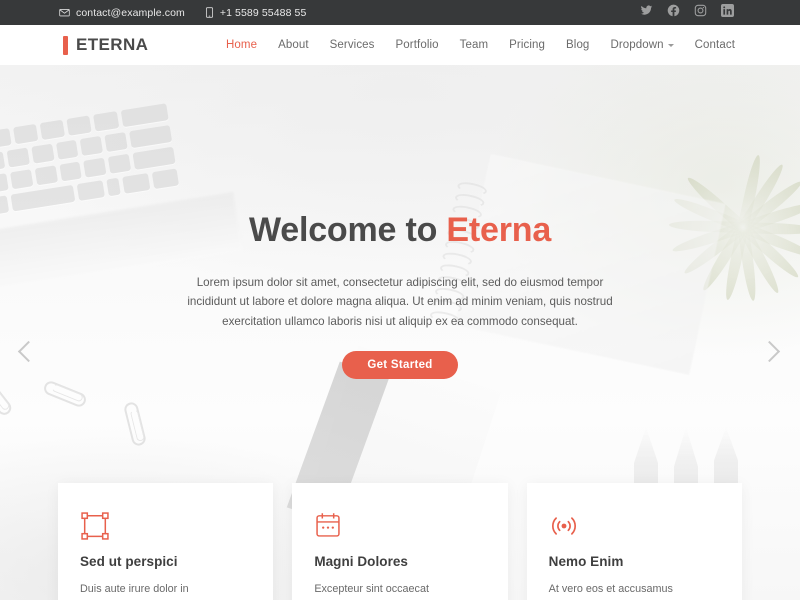 The width and height of the screenshot is (800, 600). Describe the element at coordinates (129, 561) in the screenshot. I see `card-title: Sed ut perspici` at that location.